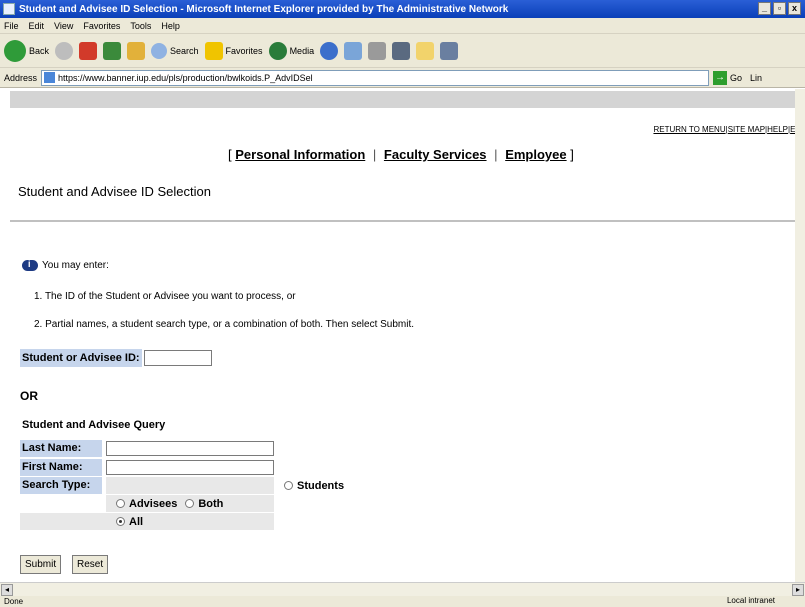  I want to click on first-name-row: First Name:, so click(147, 467).